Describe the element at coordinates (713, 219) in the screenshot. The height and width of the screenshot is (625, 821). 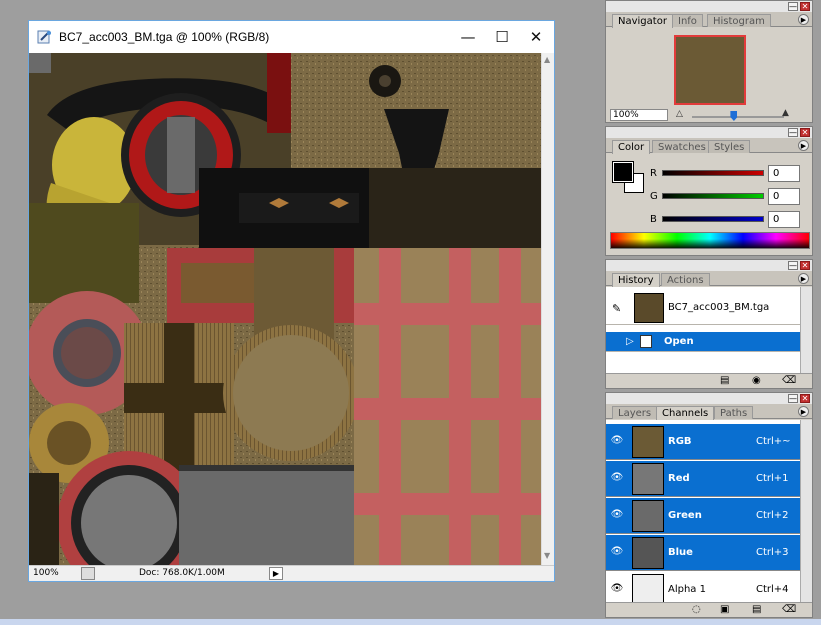
I see `blue-slider` at that location.